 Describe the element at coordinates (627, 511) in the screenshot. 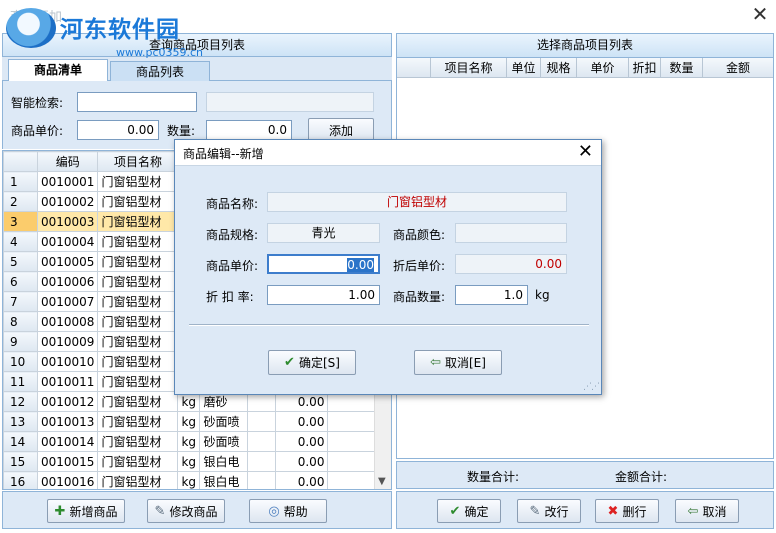

I see `delete-row-button: ✖ 删行` at that location.